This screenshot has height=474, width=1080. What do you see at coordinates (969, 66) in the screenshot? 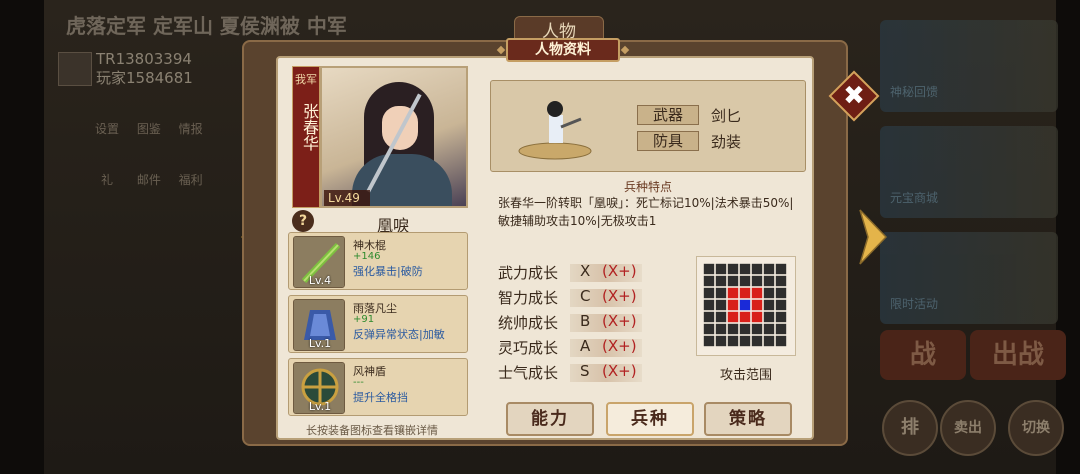
I see `bg-card: 神秘回馈` at bounding box center [969, 66].